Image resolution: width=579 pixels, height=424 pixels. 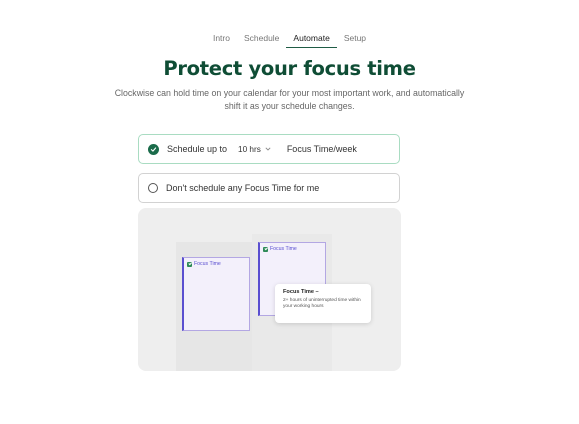 What do you see at coordinates (197, 149) in the screenshot?
I see `option-schedule-prefix: Schedule up to` at bounding box center [197, 149].